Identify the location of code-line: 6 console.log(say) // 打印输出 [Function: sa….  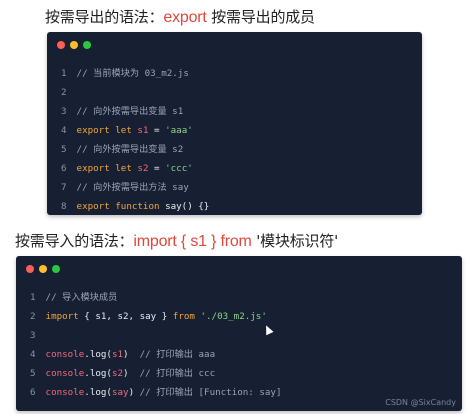
(156, 392).